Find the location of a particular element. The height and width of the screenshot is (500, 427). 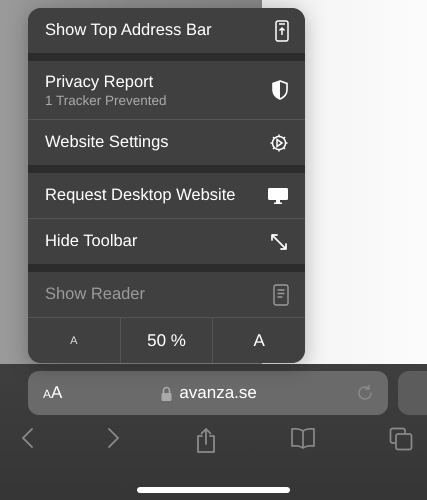

tabs-icon is located at coordinates (401, 439).